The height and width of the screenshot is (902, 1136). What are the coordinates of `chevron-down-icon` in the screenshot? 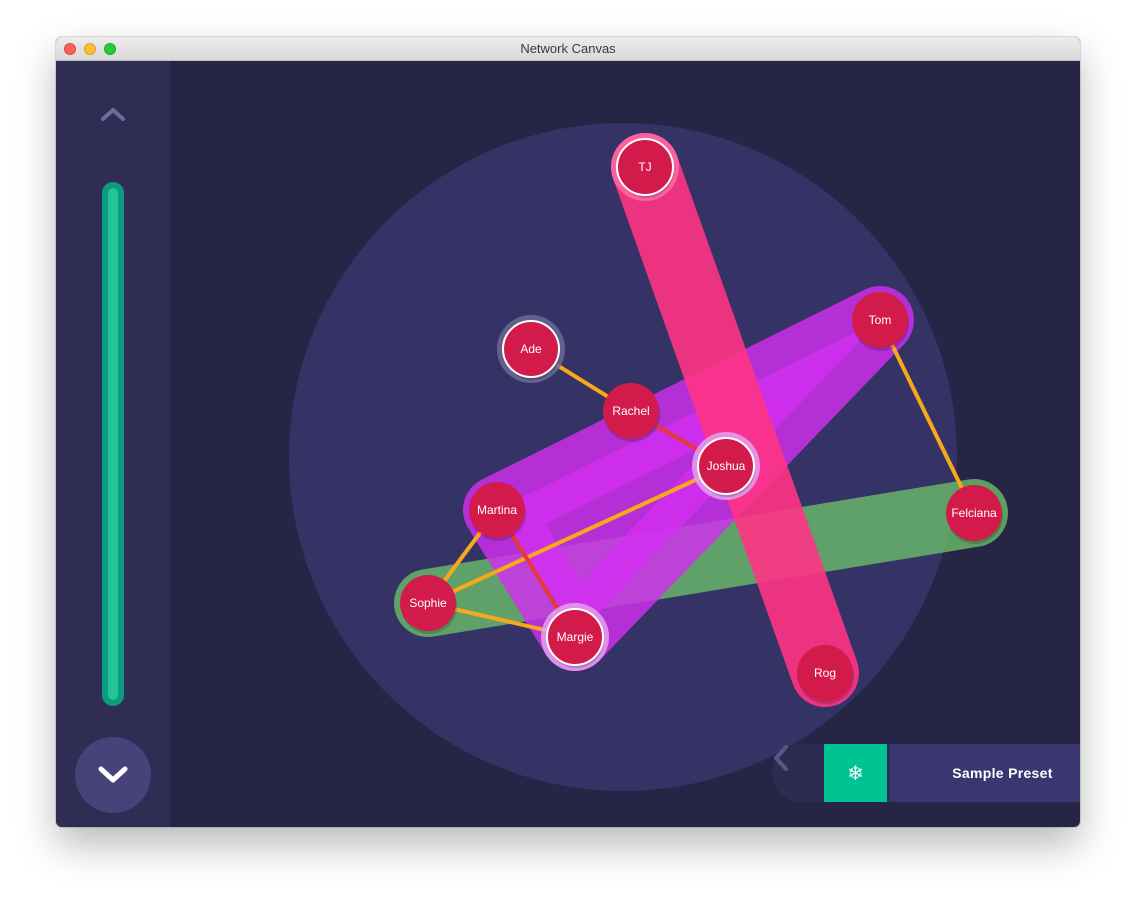 It's located at (113, 774).